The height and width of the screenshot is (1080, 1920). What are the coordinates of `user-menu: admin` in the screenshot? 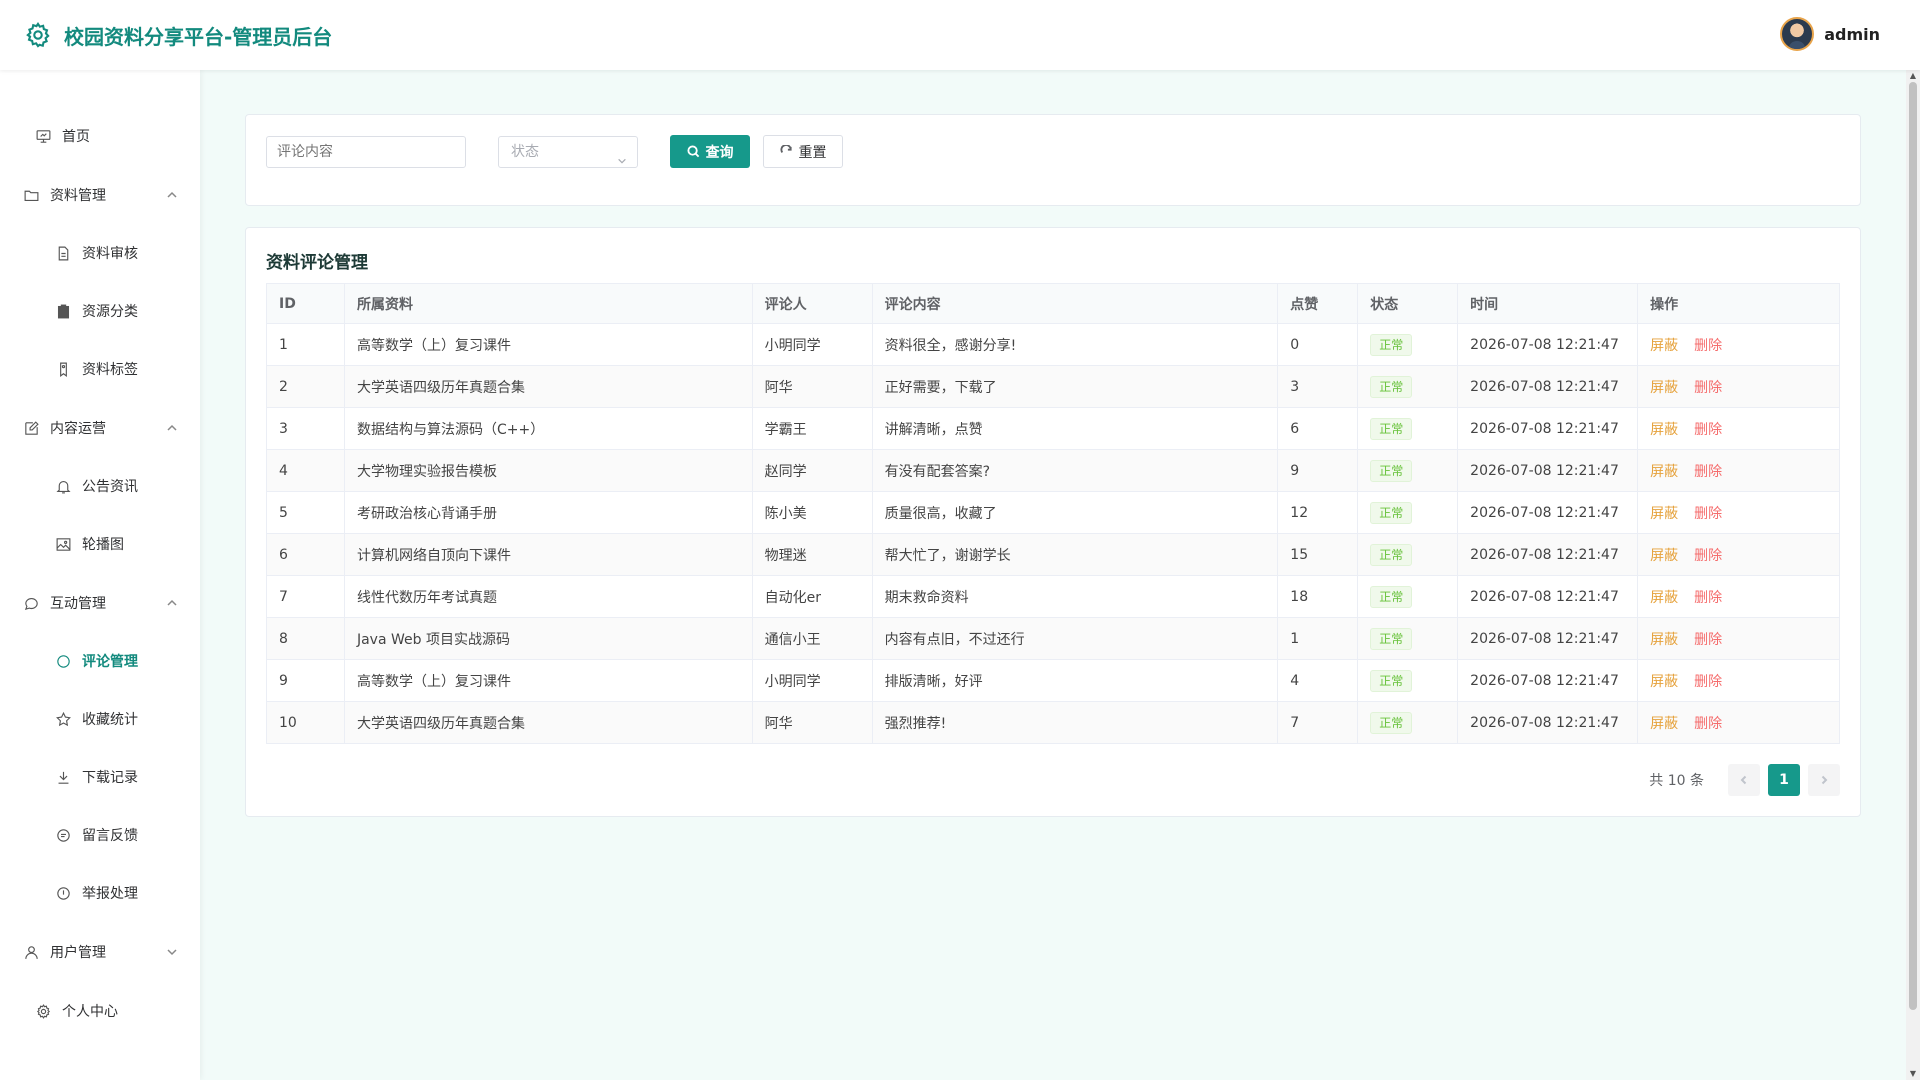 It's located at (1830, 34).